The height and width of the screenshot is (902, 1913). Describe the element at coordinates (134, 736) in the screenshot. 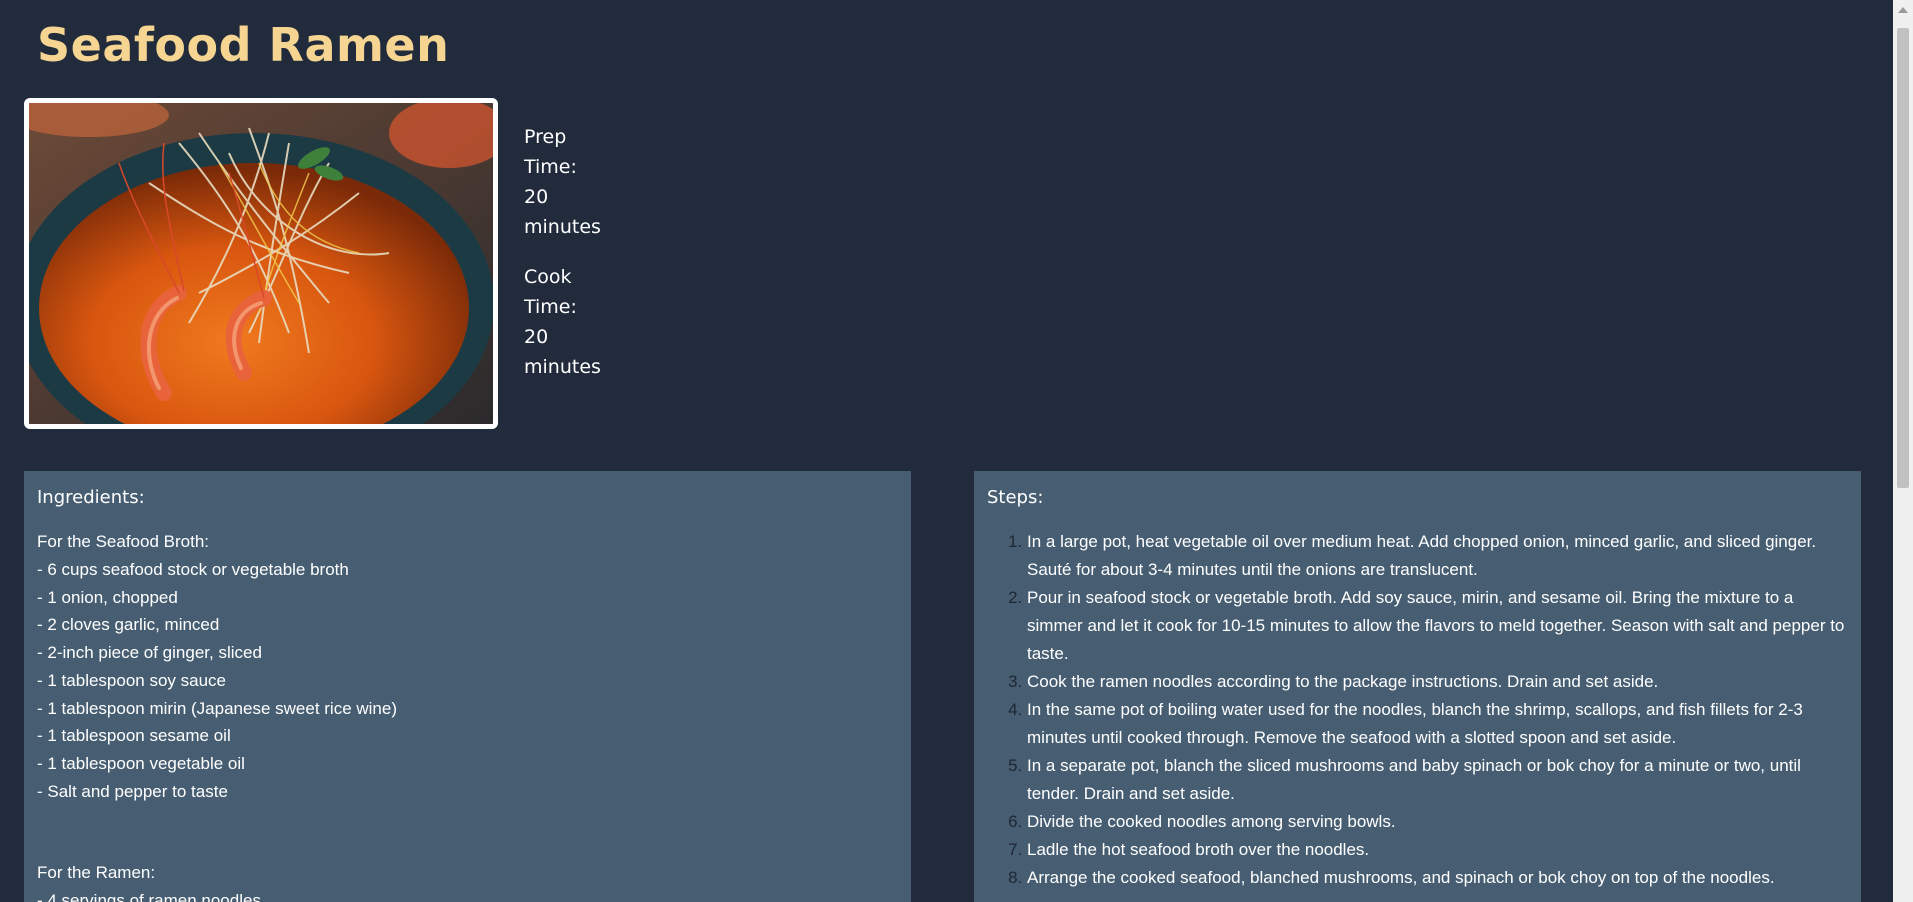

I see `ingredient-item: - 1 tablespoon sesame oil` at that location.